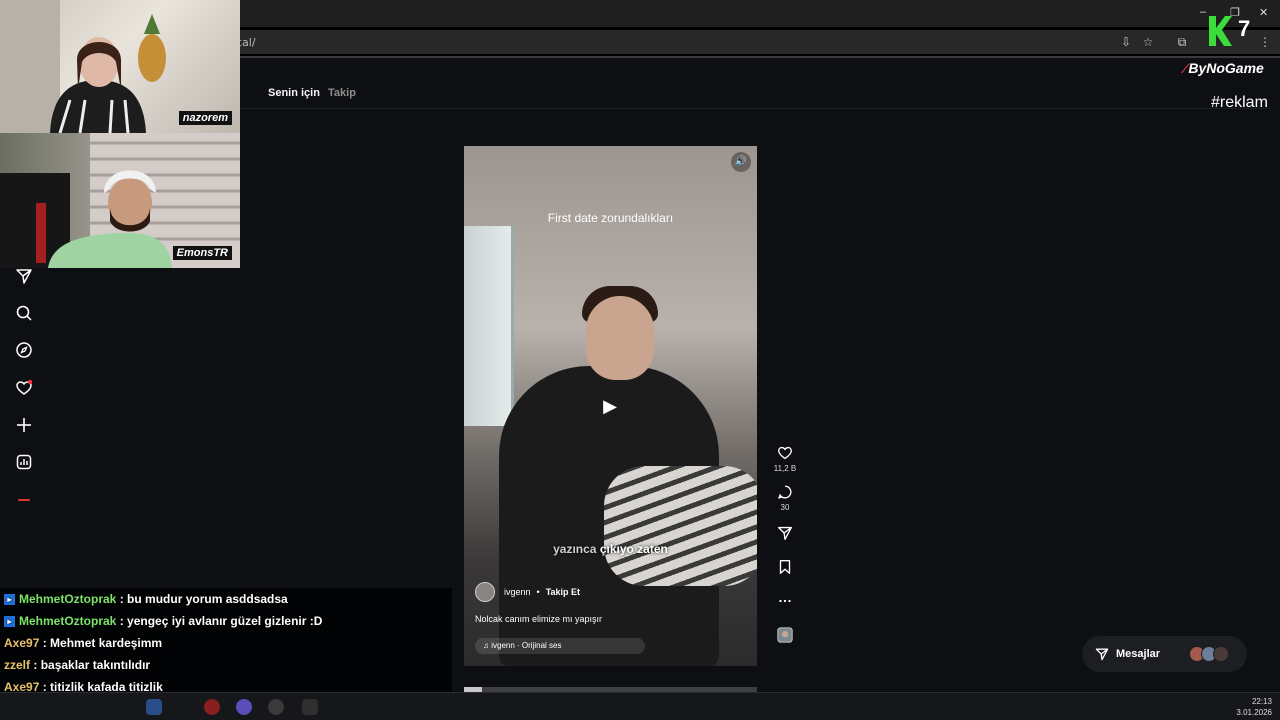 Image resolution: width=1280 pixels, height=720 pixels. I want to click on share-send-icon, so click(785, 533).